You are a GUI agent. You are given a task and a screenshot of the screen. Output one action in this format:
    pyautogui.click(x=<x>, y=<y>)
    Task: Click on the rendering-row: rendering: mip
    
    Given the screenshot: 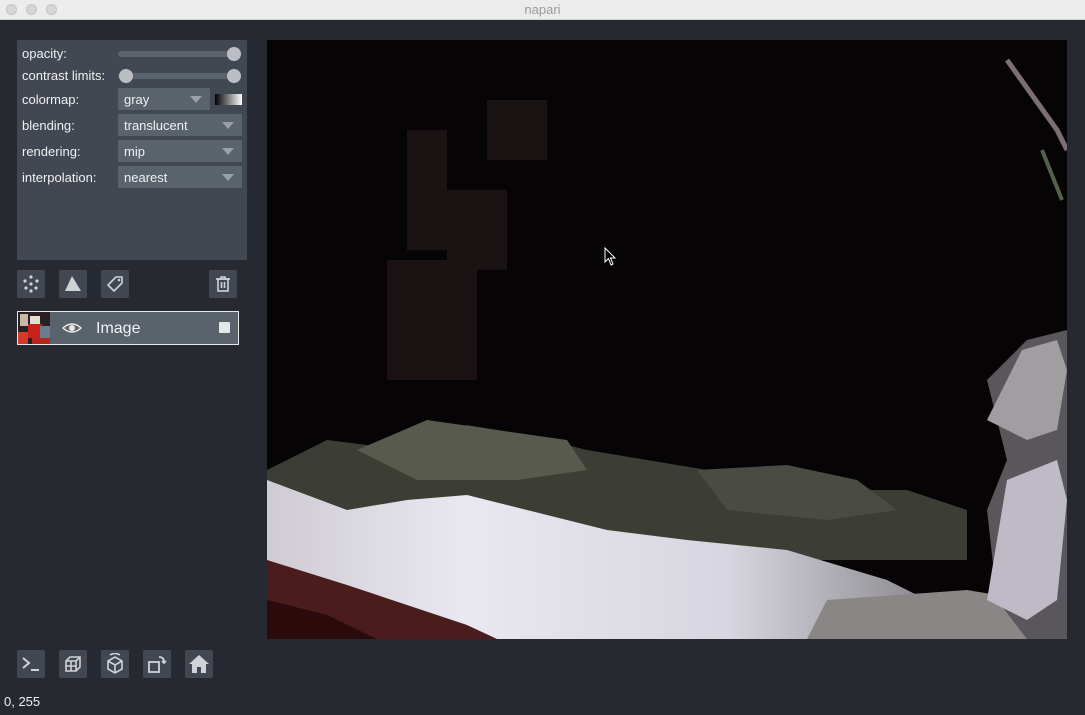 What is the action you would take?
    pyautogui.click(x=132, y=151)
    